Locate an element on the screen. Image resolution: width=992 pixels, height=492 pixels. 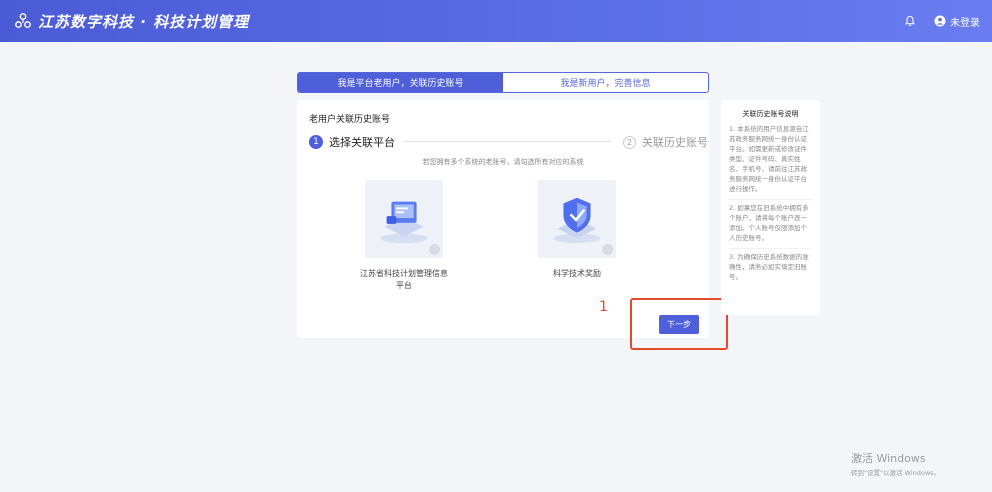
shield-icon is located at coordinates (577, 220).